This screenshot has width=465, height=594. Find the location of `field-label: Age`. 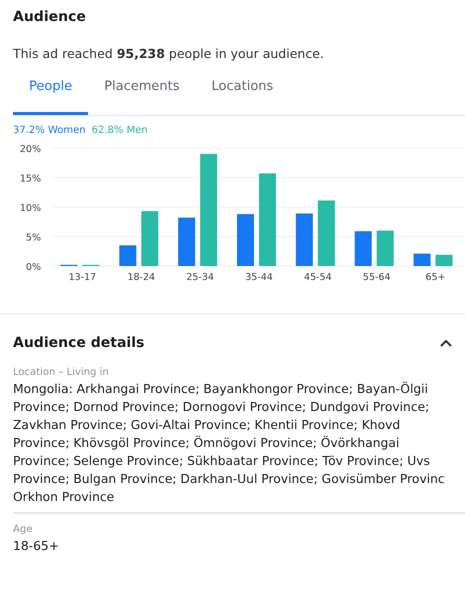

field-label: Age is located at coordinates (23, 529).